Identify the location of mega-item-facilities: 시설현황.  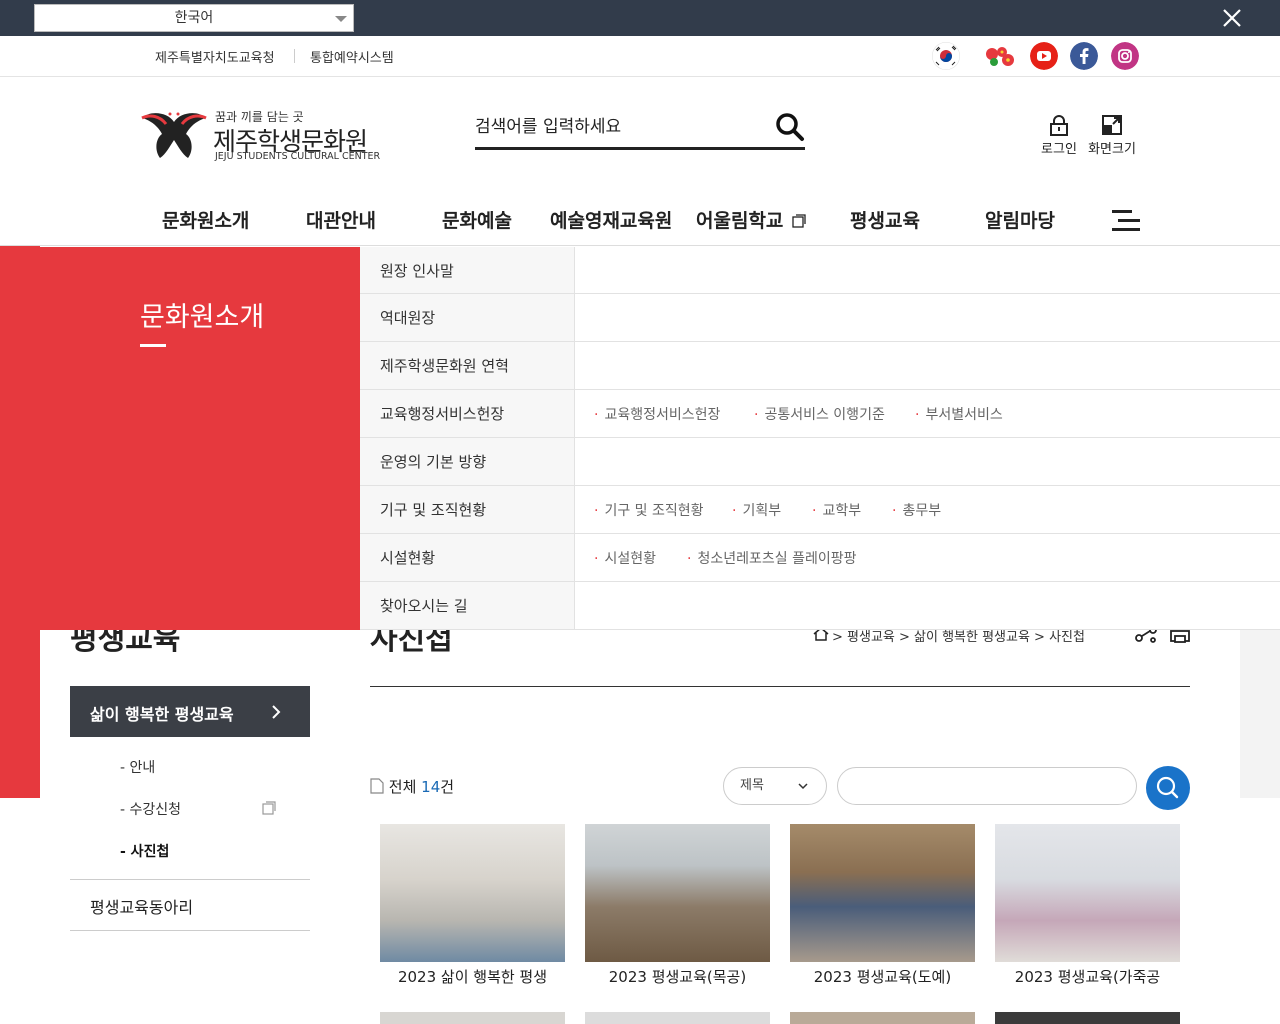
(407, 557).